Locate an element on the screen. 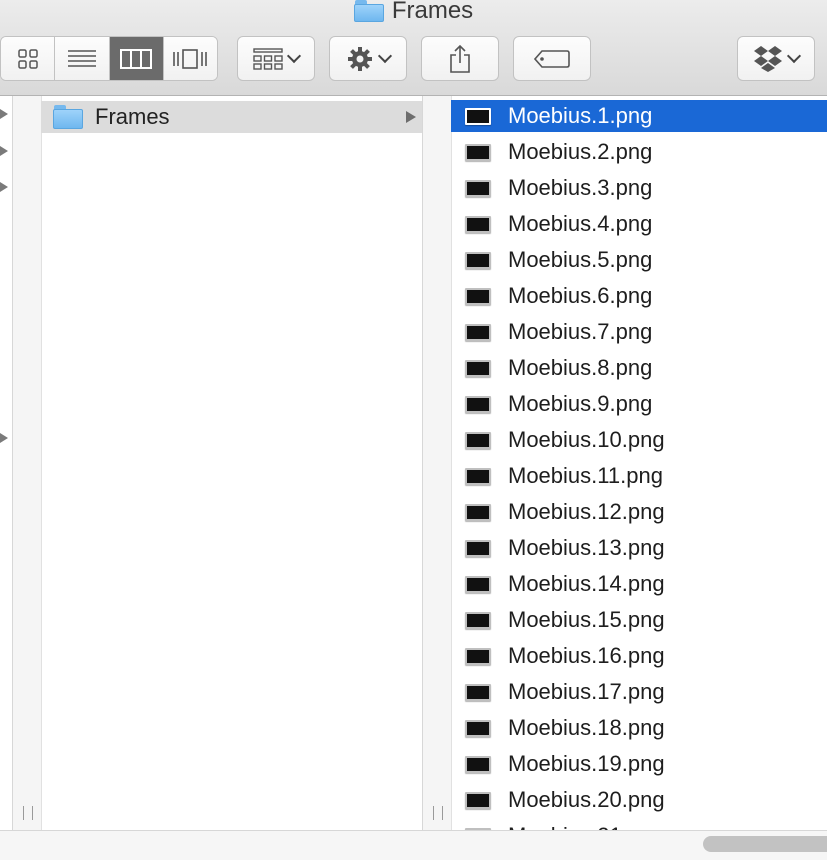 The height and width of the screenshot is (860, 827). file-name: Moebius.3.png is located at coordinates (580, 187).